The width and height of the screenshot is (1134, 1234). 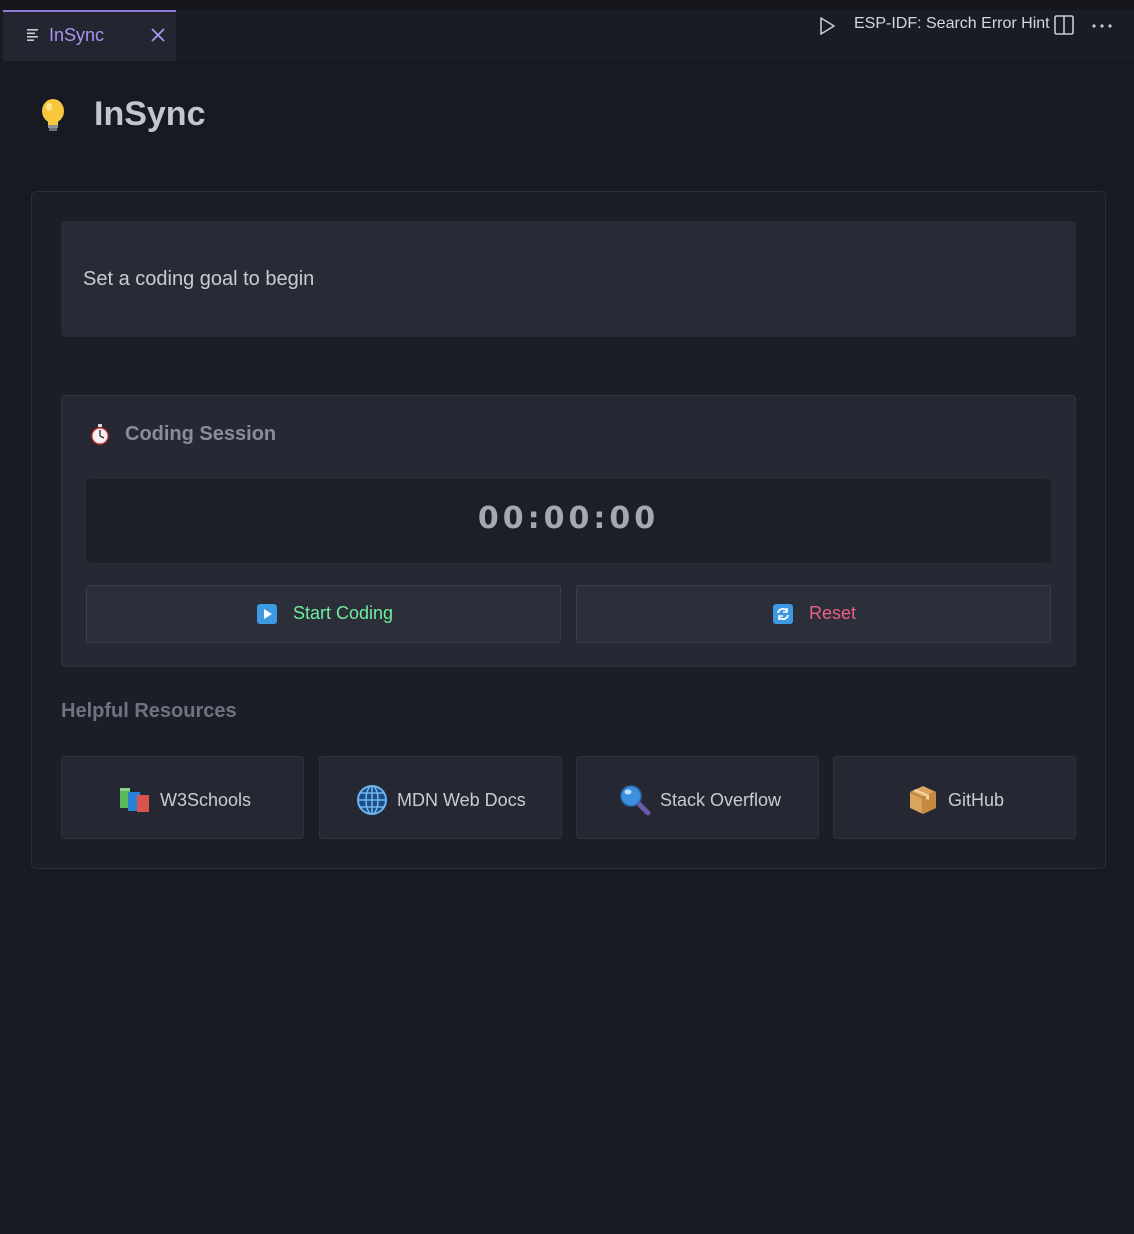 I want to click on start-coding-label: Start Coding, so click(x=343, y=613).